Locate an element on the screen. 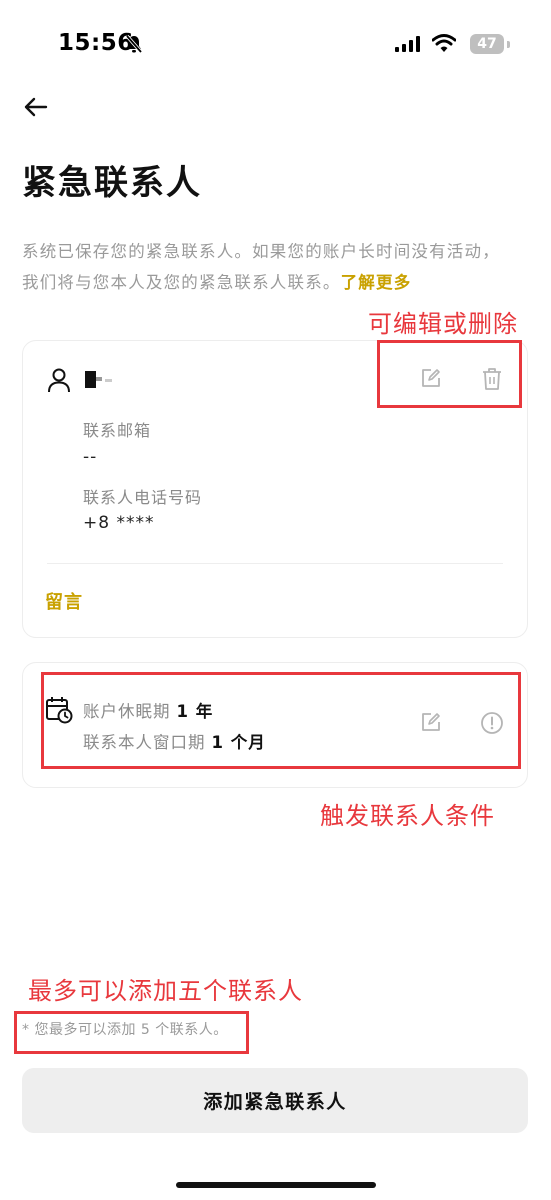  back-arrow-icon is located at coordinates (37, 107).